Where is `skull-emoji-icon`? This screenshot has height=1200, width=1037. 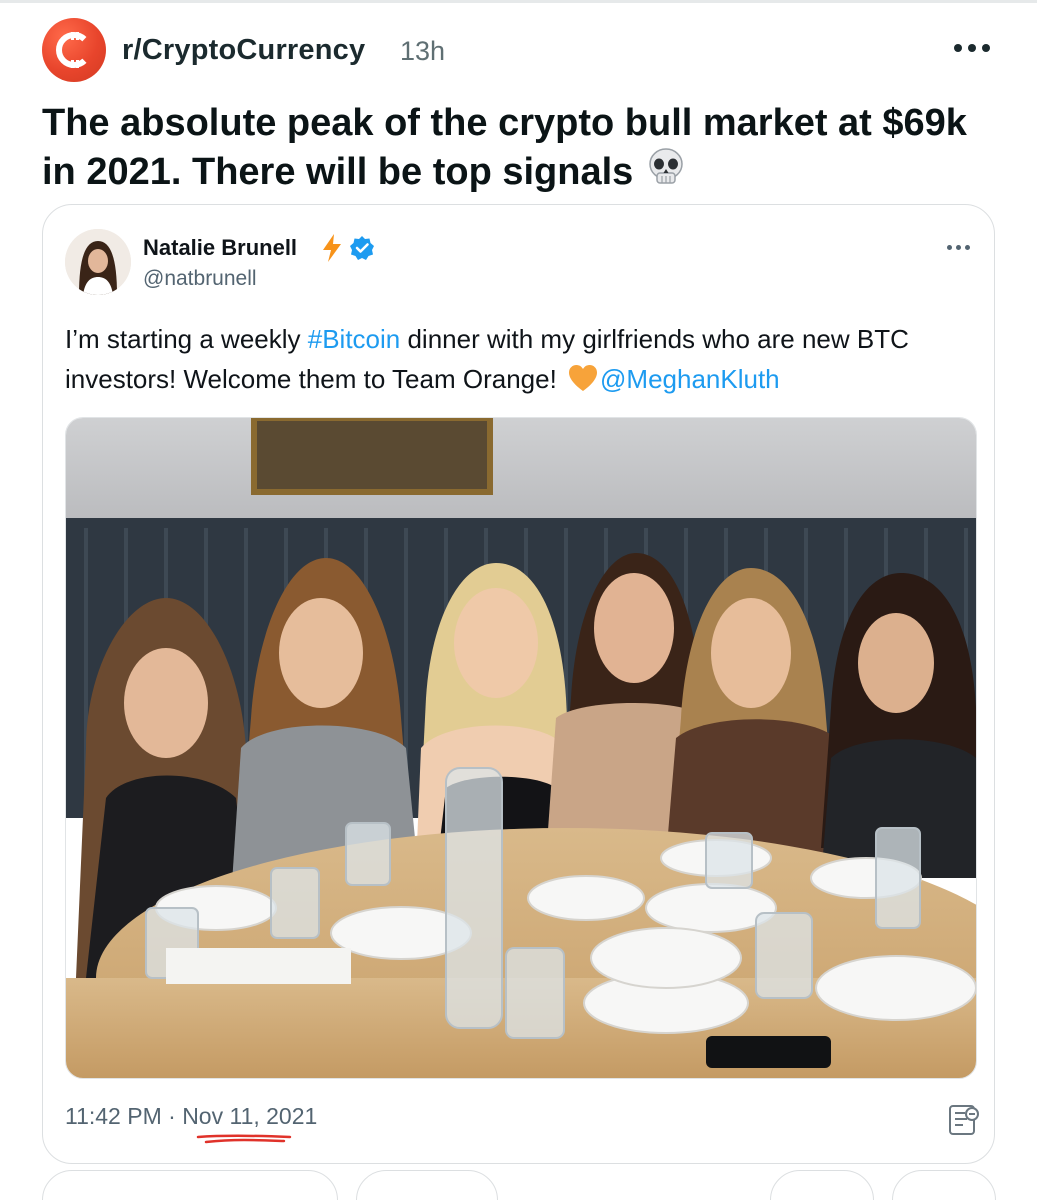 skull-emoji-icon is located at coordinates (666, 172).